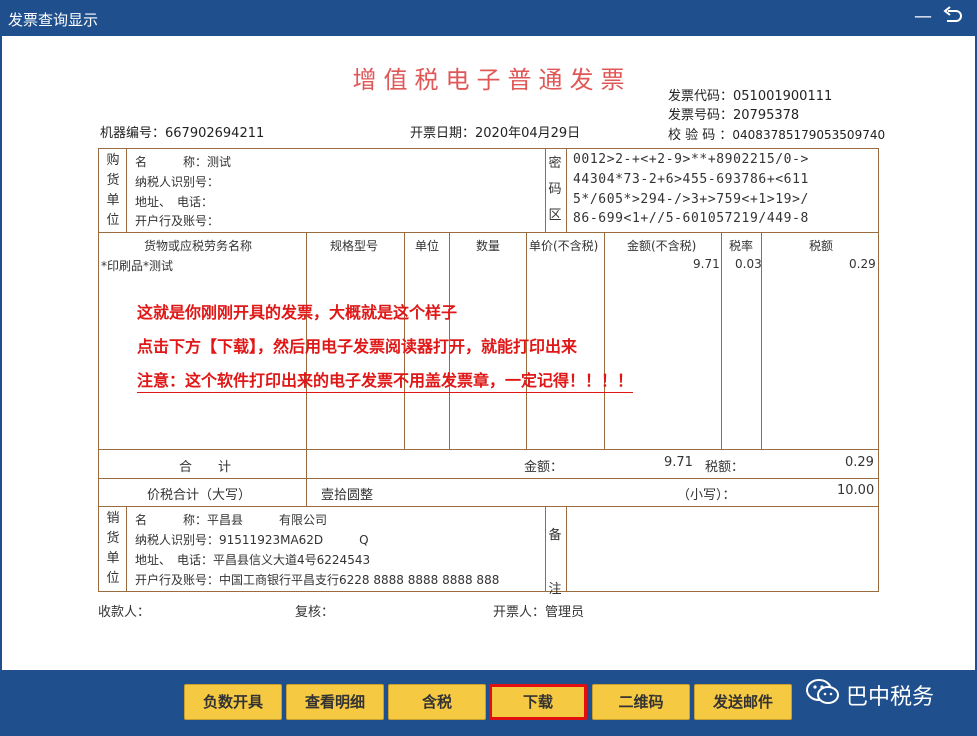  I want to click on buyer-taxid-label: 纳税人识别号：, so click(177, 182).